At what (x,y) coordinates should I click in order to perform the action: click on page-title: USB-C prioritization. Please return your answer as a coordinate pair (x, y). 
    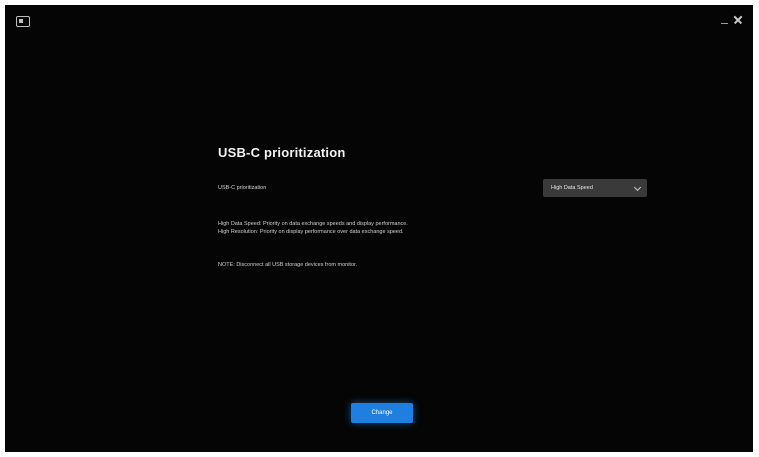
    Looking at the image, I should click on (282, 152).